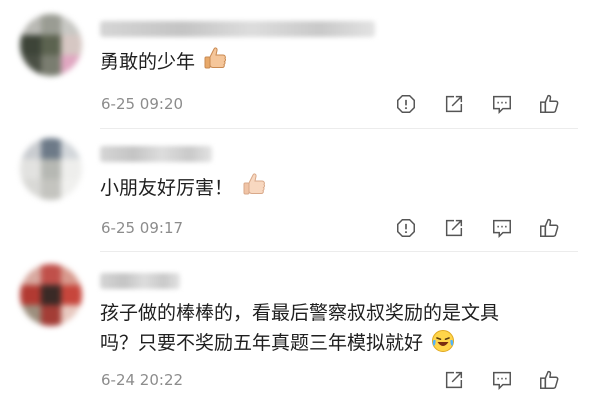  Describe the element at coordinates (328, 345) in the screenshot. I see `comment-text-line-2: 吗？只要不奖励五年真题三年模拟就好` at that location.